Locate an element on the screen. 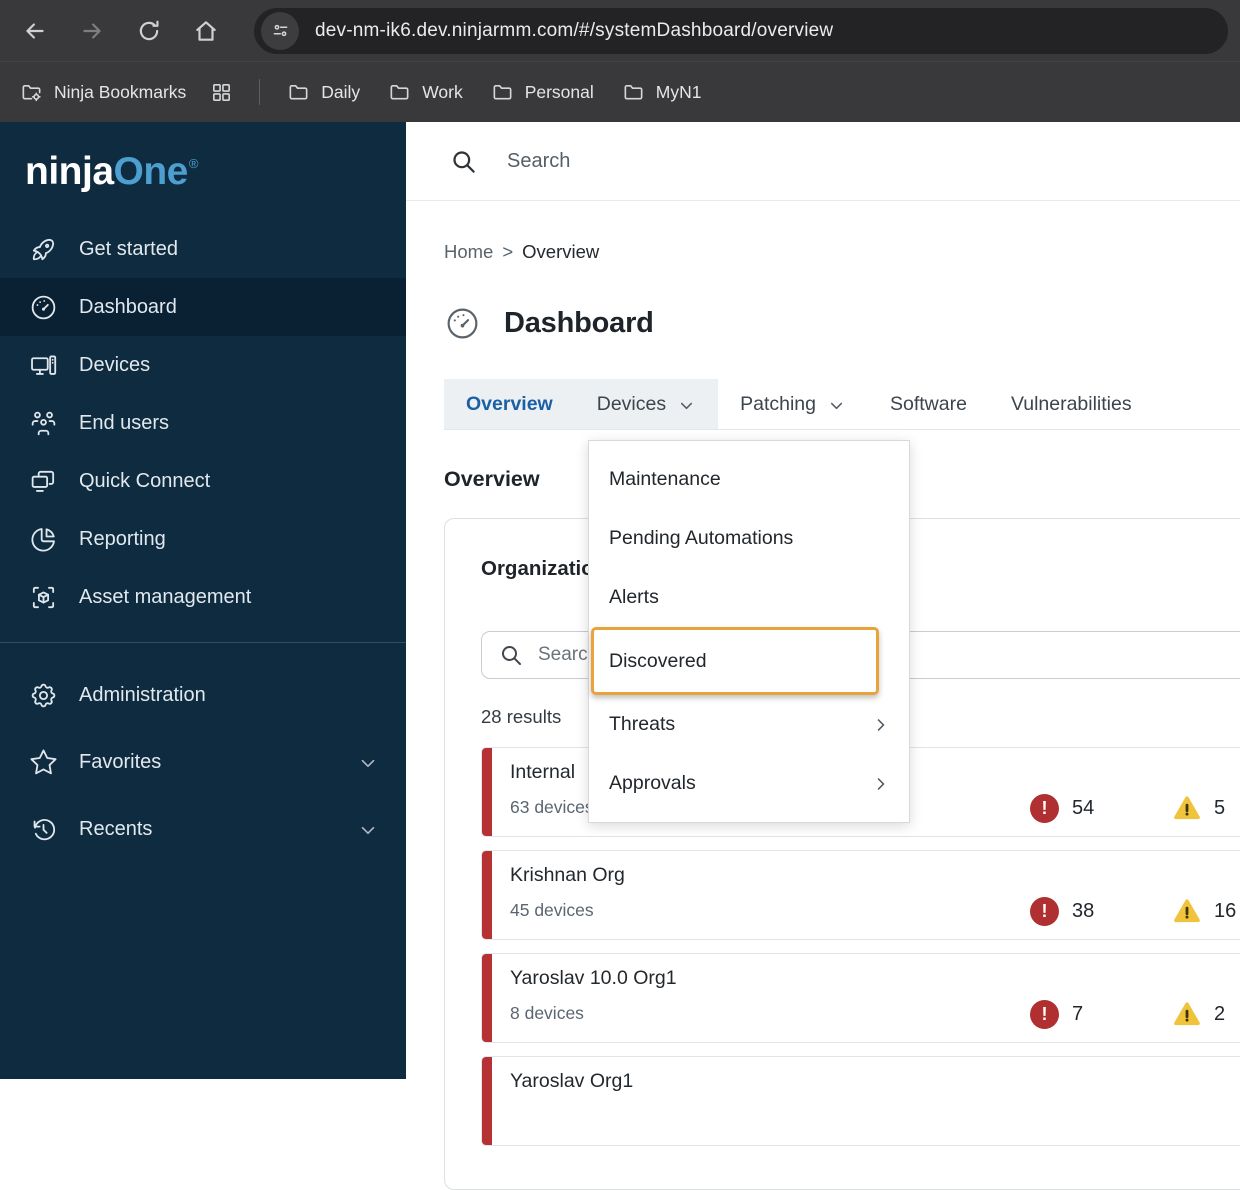 The width and height of the screenshot is (1240, 1190). bookmarks-bar: Ninja Bookmarks Daily Work Personal MyN1 is located at coordinates (620, 91).